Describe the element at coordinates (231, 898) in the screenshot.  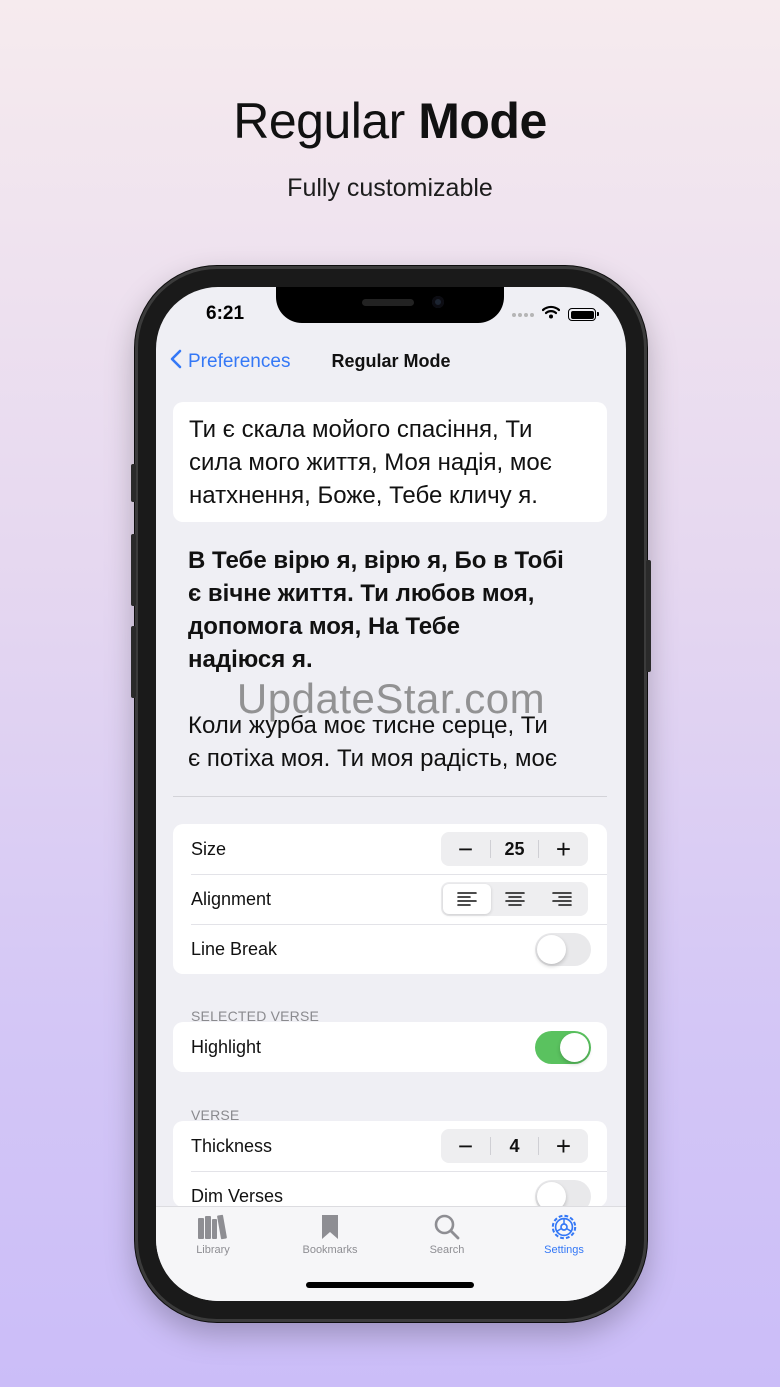
I see `alignment-label: Alignment` at that location.